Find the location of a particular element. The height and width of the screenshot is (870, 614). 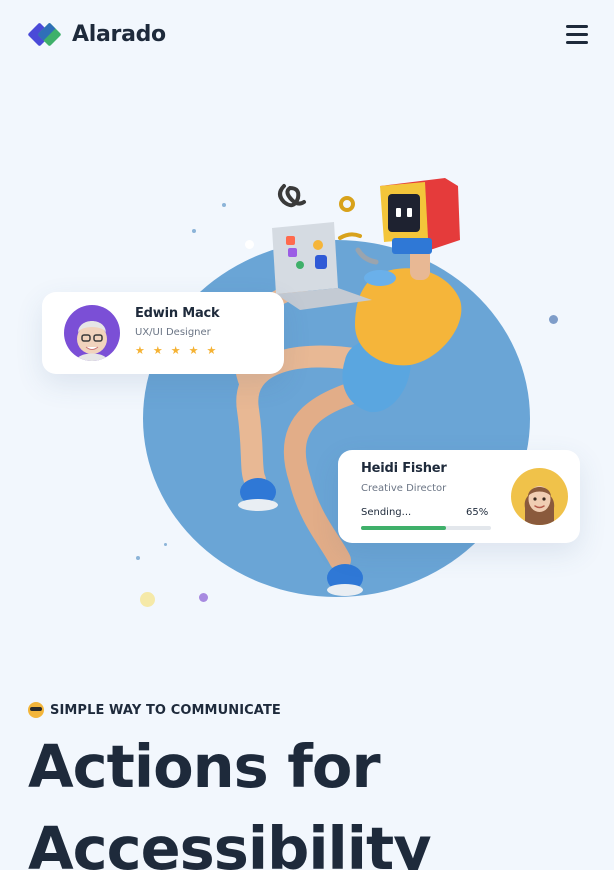

tagline: SIMPLE WAY TO COMMUNICATE is located at coordinates (154, 710).